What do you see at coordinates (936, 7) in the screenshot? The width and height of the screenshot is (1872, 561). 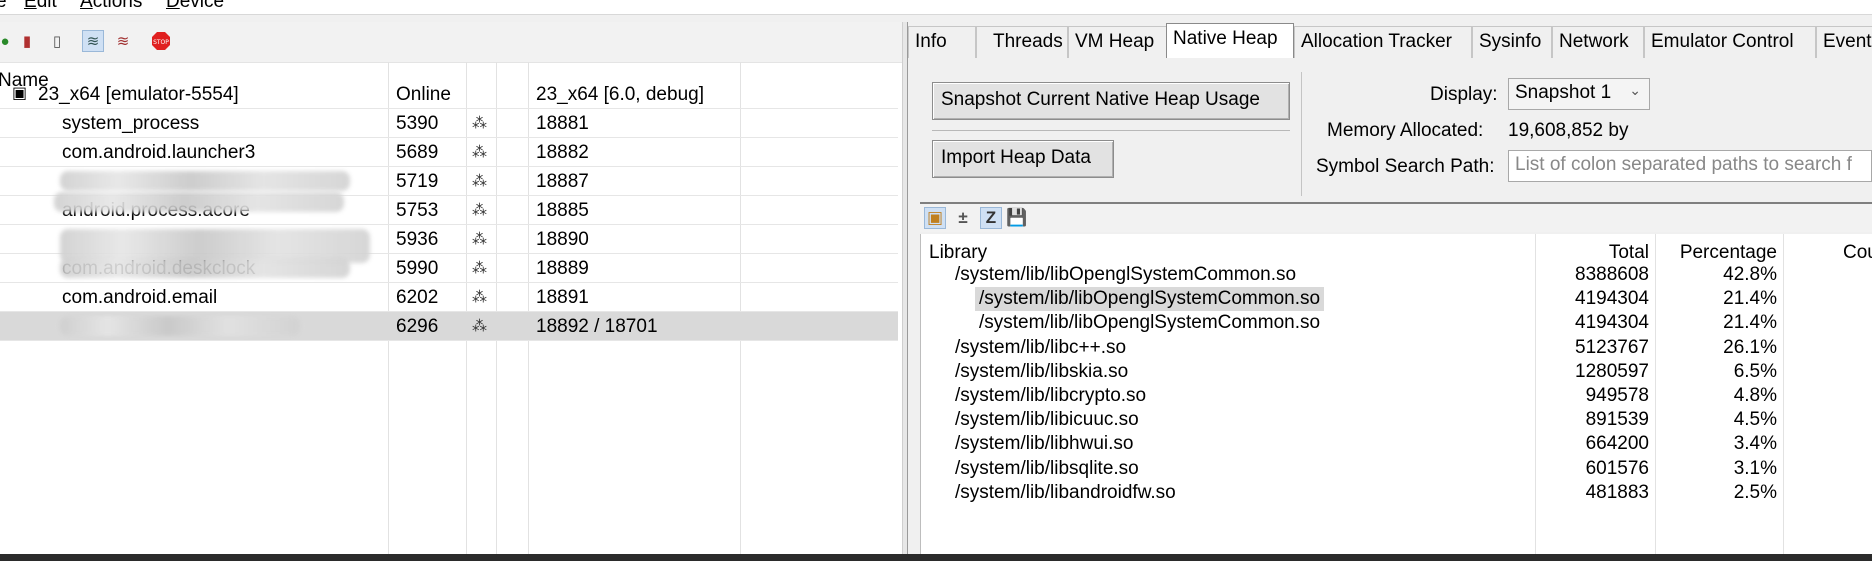 I see `menu-bar: e Edit Actions Device` at bounding box center [936, 7].